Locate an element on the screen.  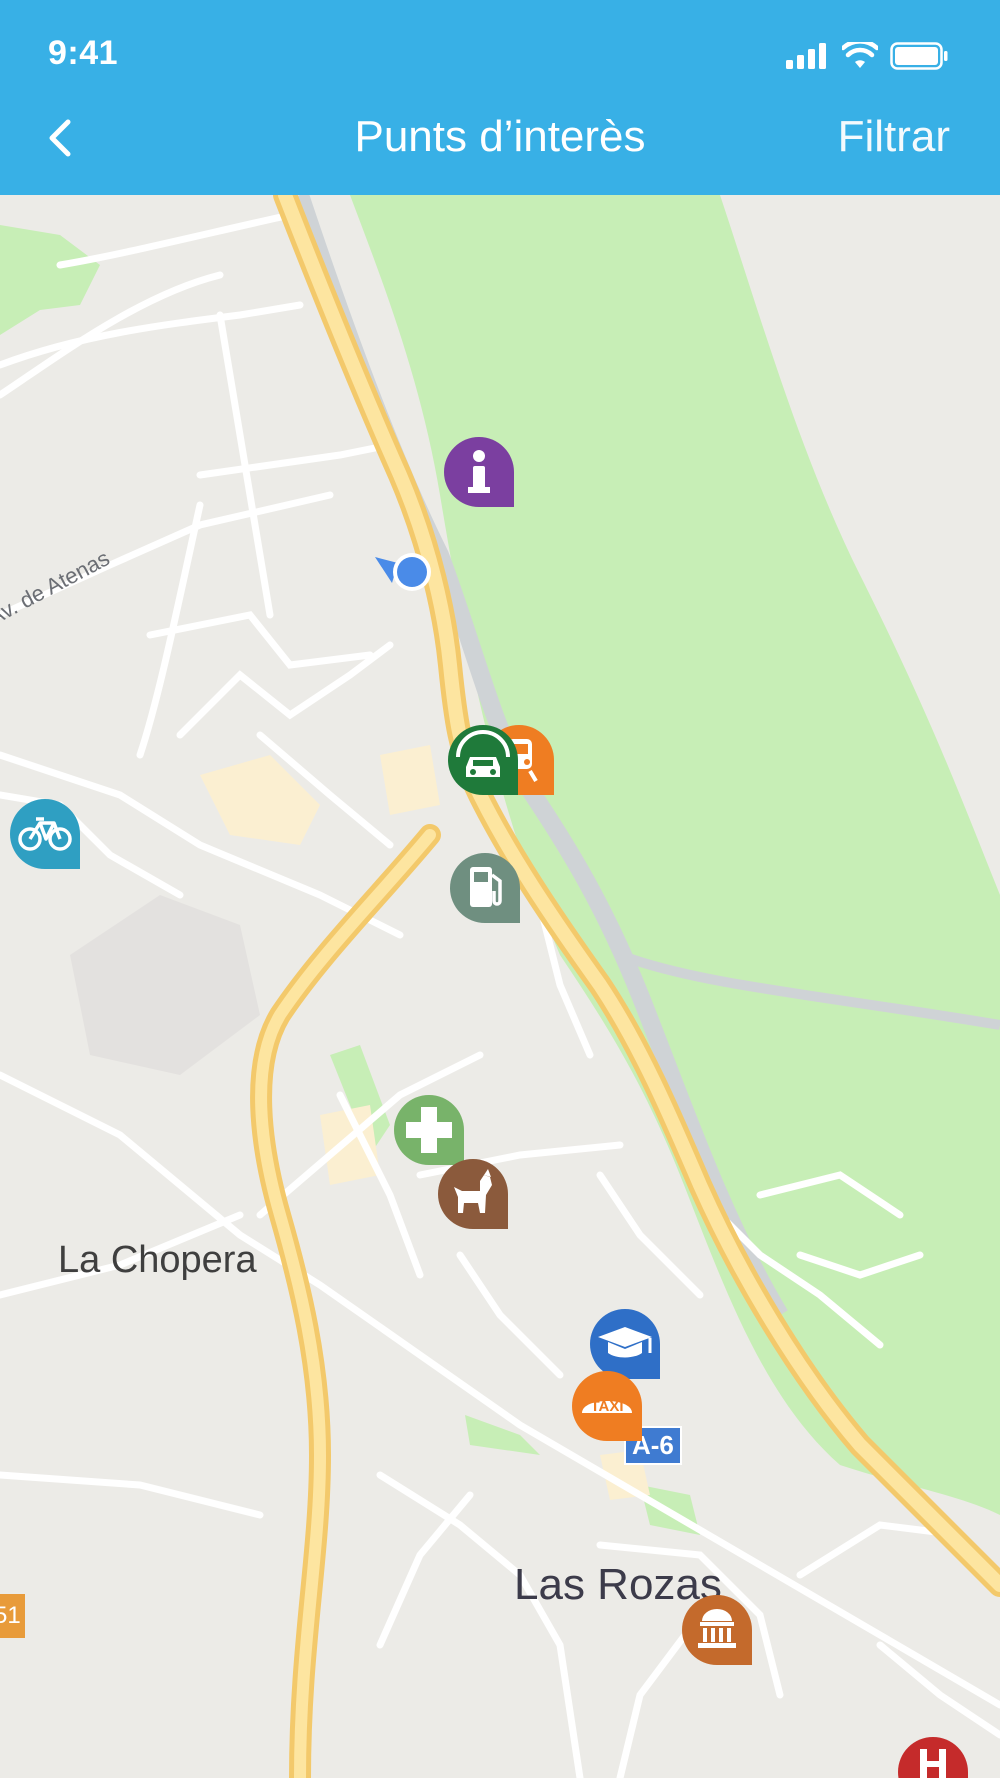
poi-info-marker is located at coordinates (479, 472).